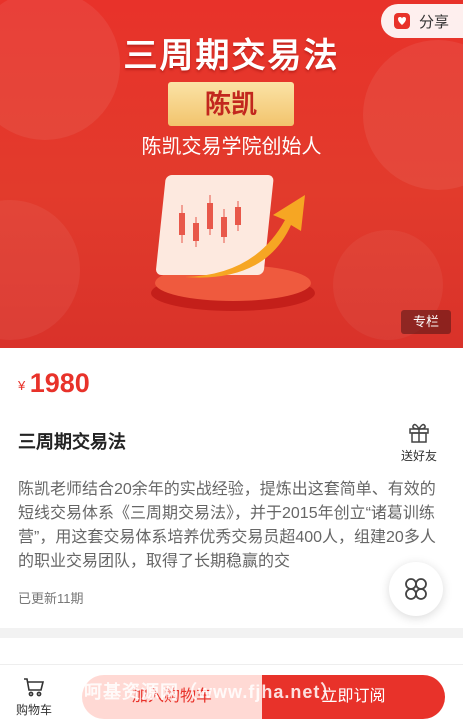 This screenshot has width=463, height=728. Describe the element at coordinates (434, 22) in the screenshot. I see `share-label: 分享` at that location.